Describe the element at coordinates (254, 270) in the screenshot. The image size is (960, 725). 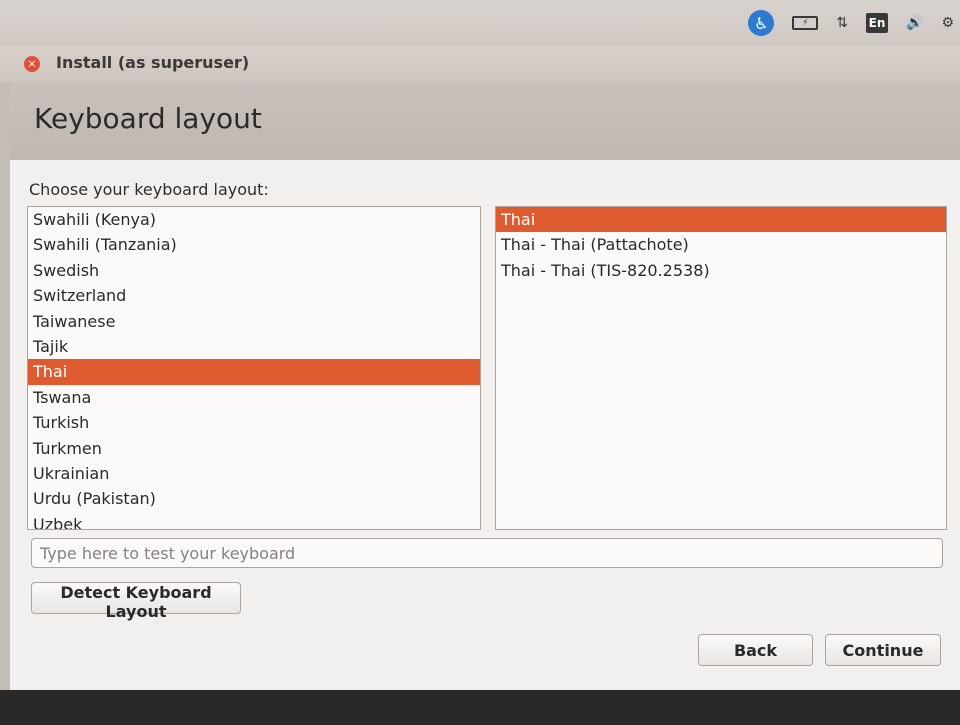
I see `layout-list-item: Swedish` at that location.